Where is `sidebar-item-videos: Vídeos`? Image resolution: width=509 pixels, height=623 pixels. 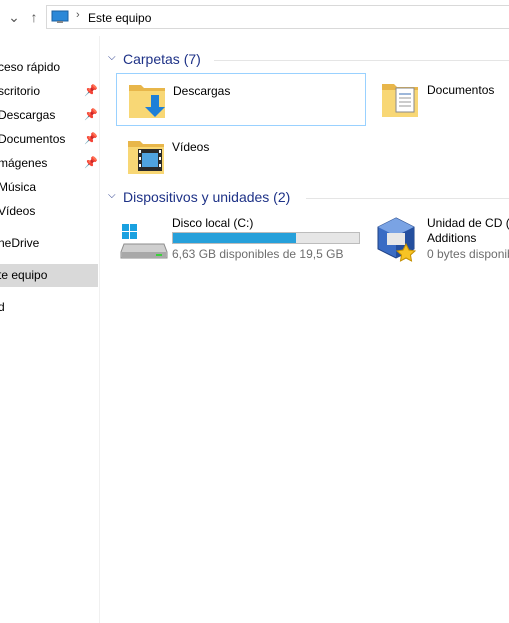
sidebar-item-videos: Vídeos is located at coordinates (49, 211).